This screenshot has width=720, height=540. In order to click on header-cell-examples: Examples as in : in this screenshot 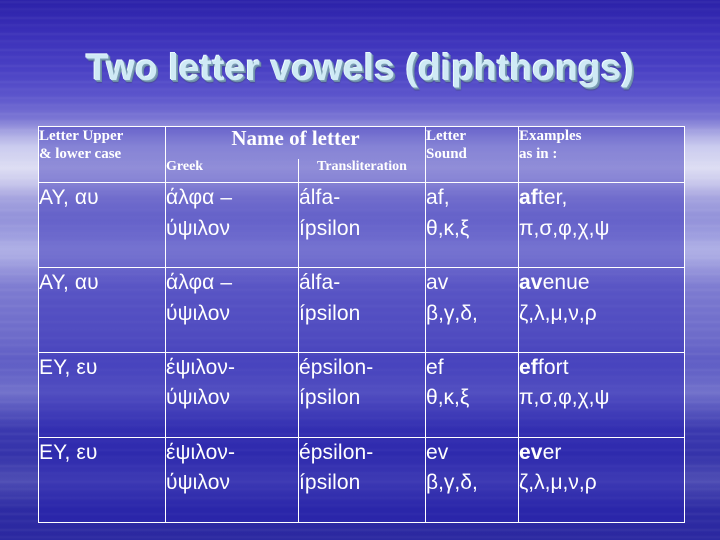, I will do `click(602, 154)`.